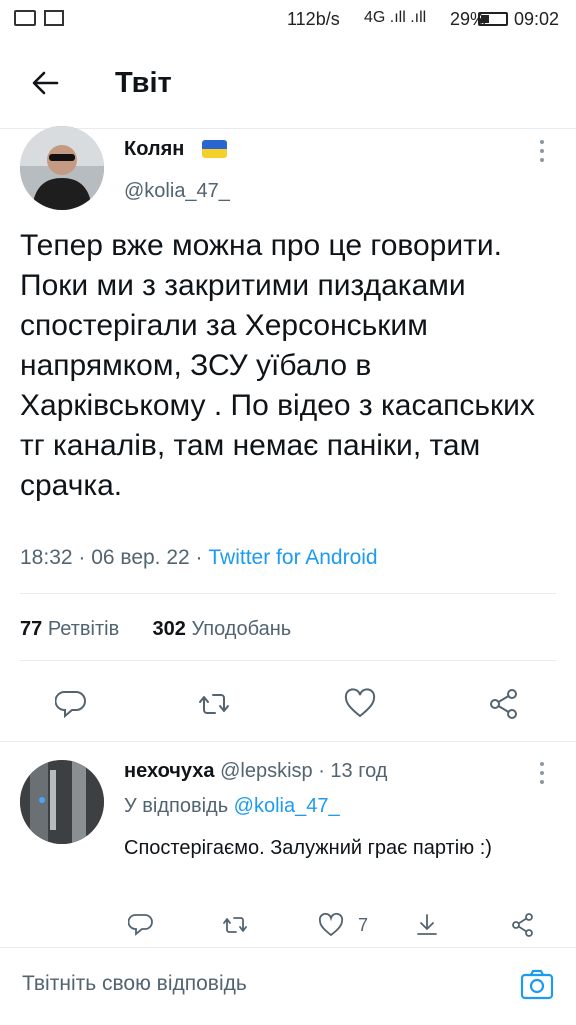 This screenshot has height=1025, width=576. Describe the element at coordinates (350, 771) in the screenshot. I see `reply-time: · 13 год` at that location.